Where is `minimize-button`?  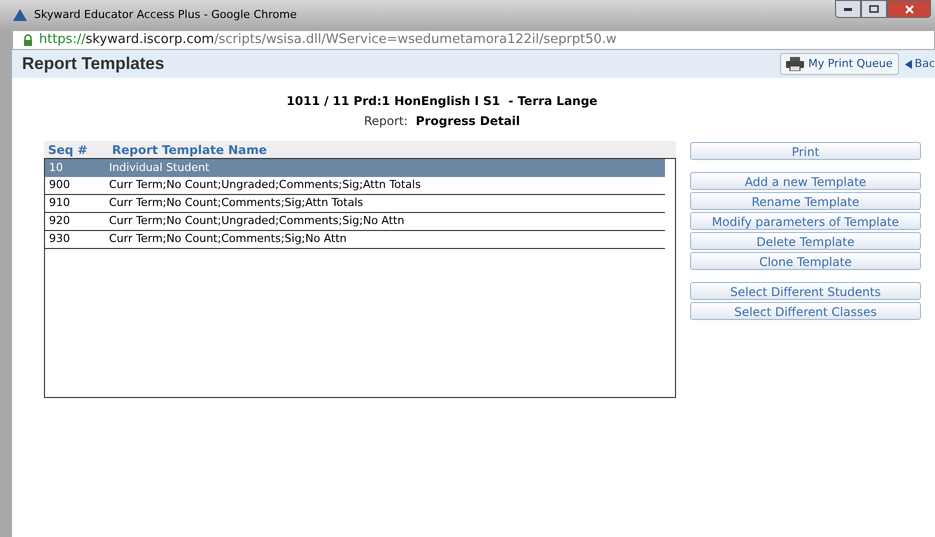
minimize-button is located at coordinates (848, 9).